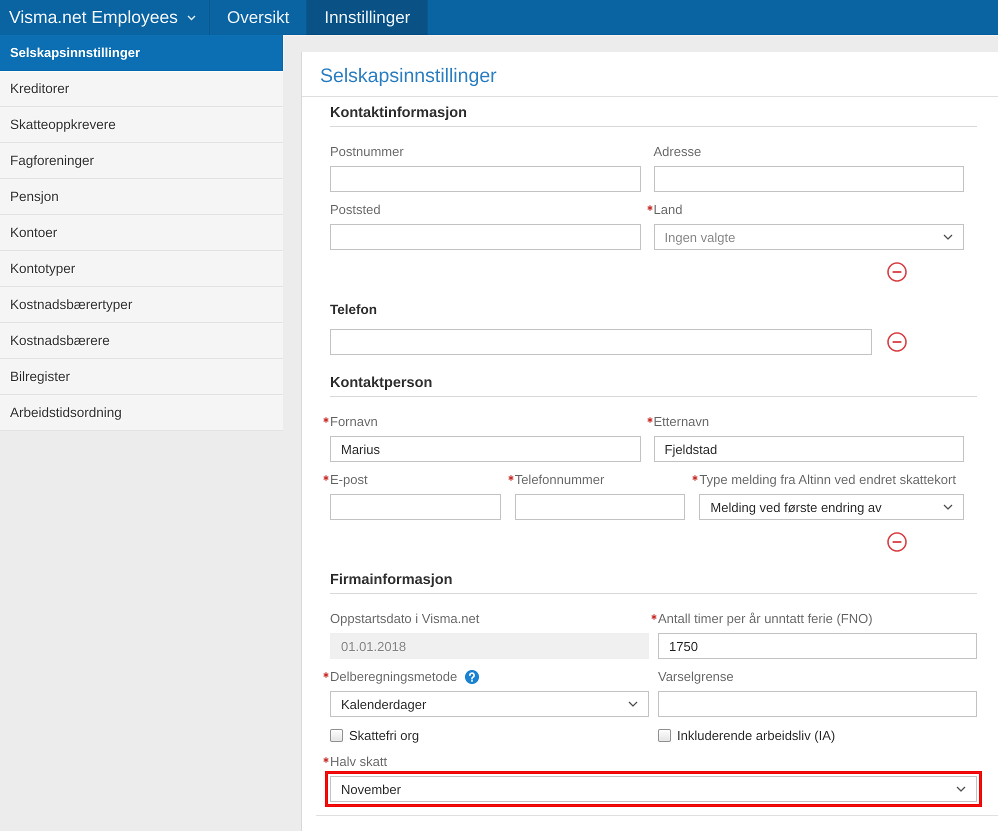 The width and height of the screenshot is (998, 831). Describe the element at coordinates (141, 125) in the screenshot. I see `sidebar-item: Skatteoppkrevere` at that location.